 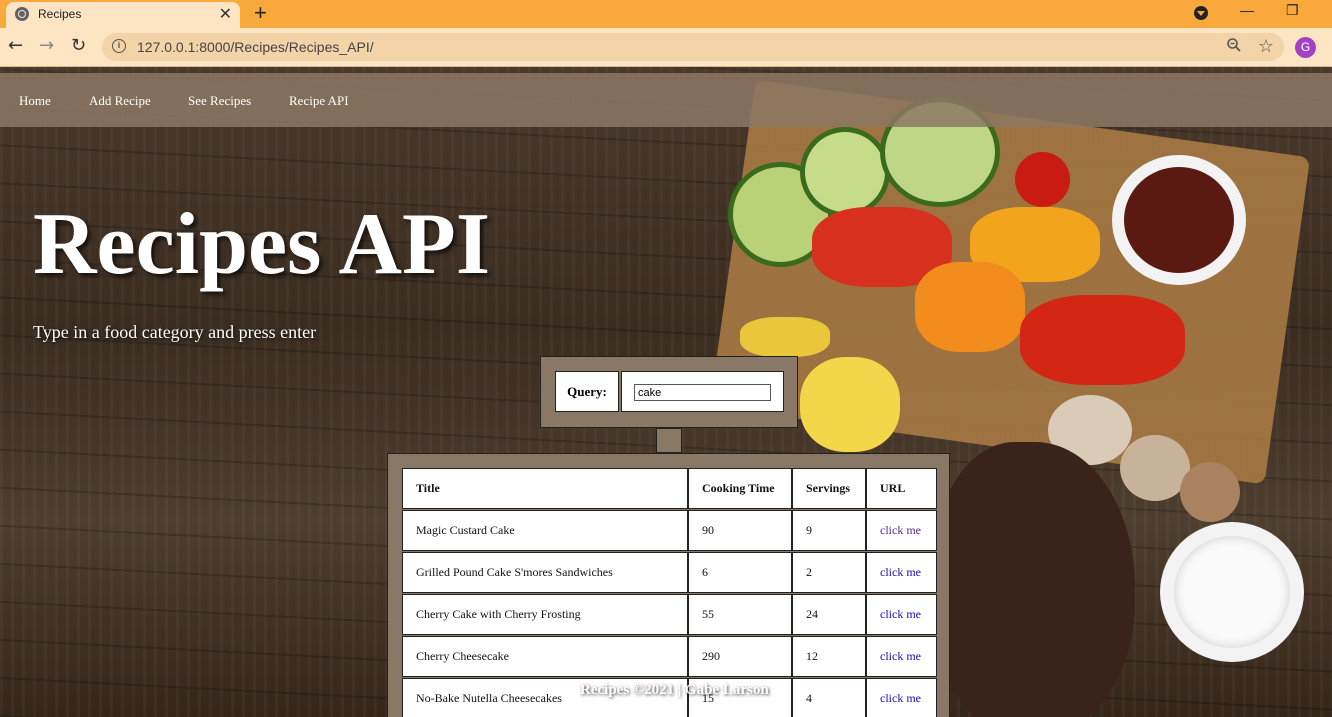 What do you see at coordinates (1247, 10) in the screenshot?
I see `minimize-icon: —` at bounding box center [1247, 10].